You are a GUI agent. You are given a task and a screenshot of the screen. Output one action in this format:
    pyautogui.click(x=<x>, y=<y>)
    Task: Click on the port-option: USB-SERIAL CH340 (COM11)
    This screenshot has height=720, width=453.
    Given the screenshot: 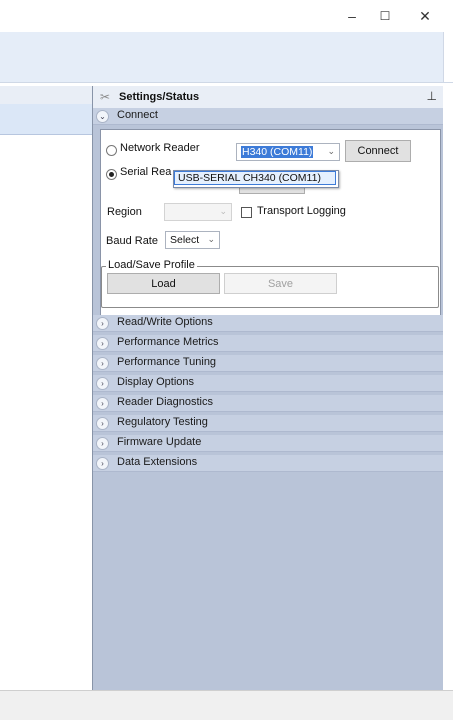 What is the action you would take?
    pyautogui.click(x=255, y=178)
    